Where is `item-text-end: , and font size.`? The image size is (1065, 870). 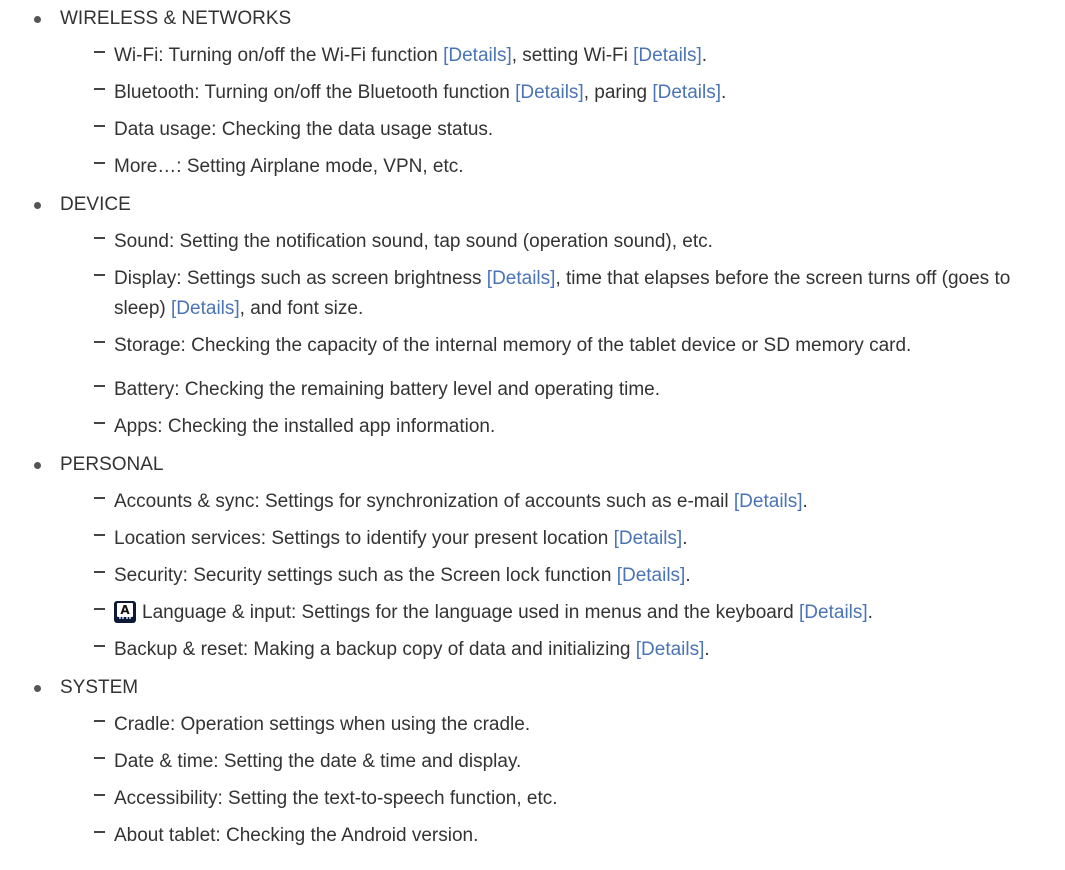
item-text-end: , and font size. is located at coordinates (301, 308).